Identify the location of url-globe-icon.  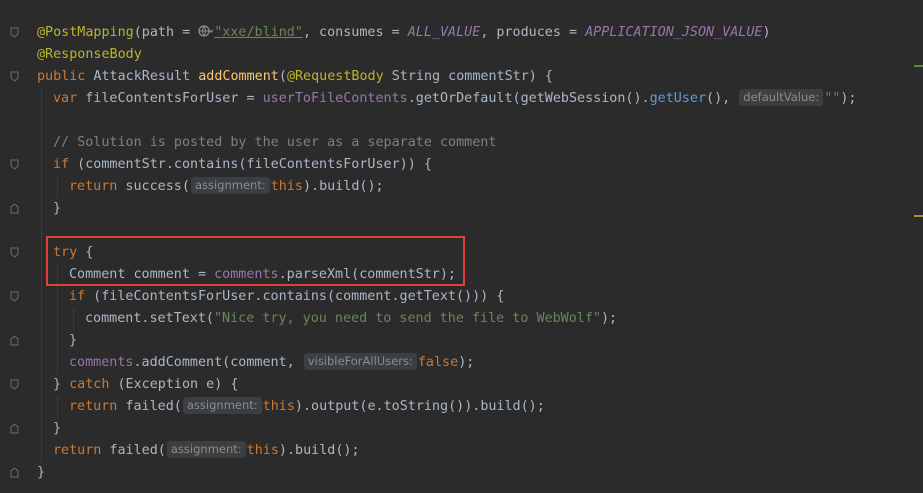
(206, 31).